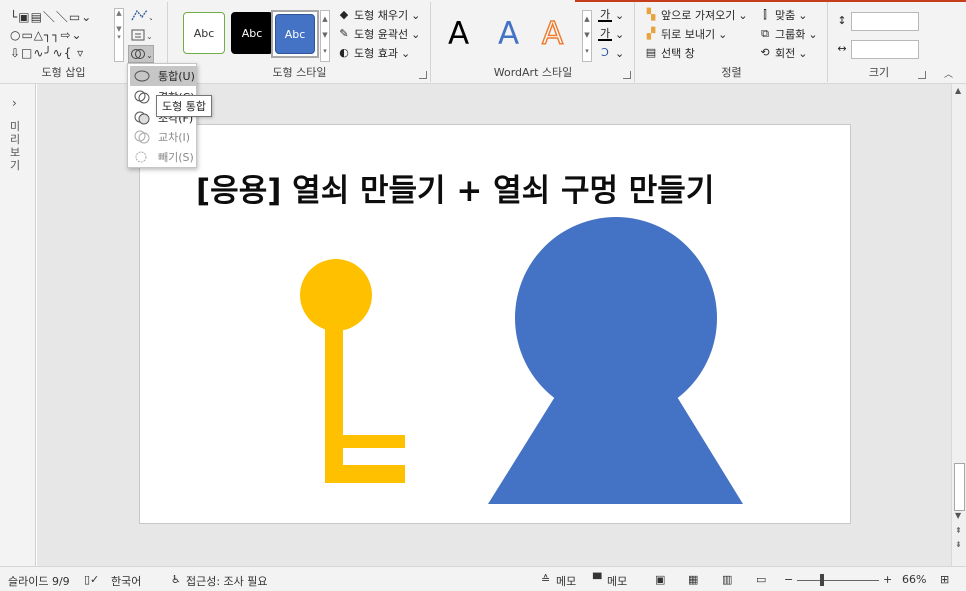 This screenshot has width=966, height=591. Describe the element at coordinates (508, 34) in the screenshot. I see `wordart-preset-2: A` at that location.